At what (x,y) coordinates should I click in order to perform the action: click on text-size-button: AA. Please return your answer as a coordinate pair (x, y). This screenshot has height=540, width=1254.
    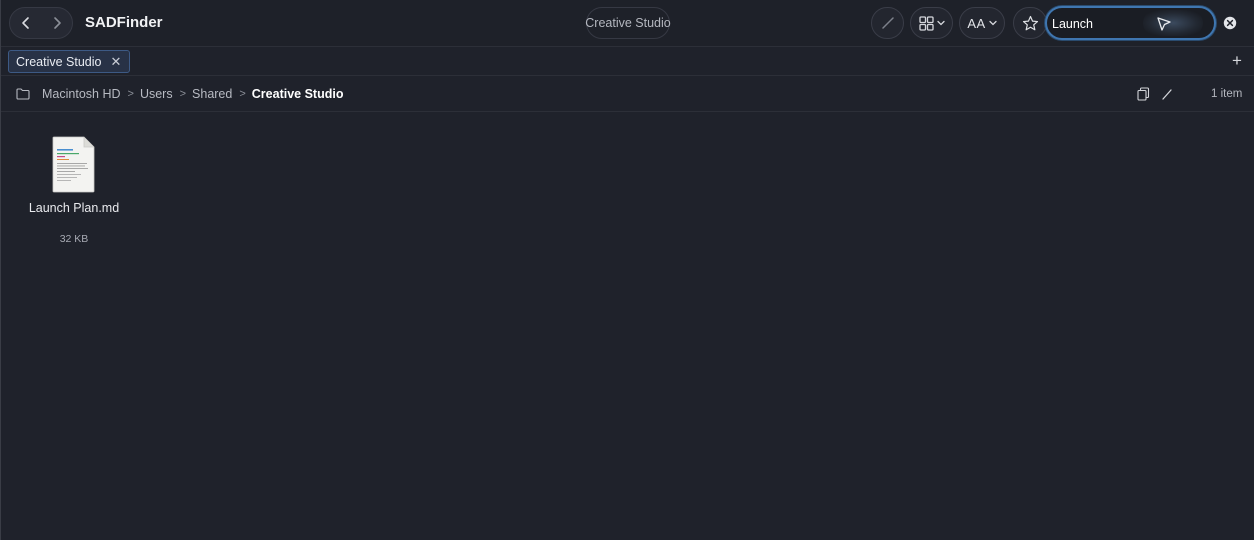
    Looking at the image, I should click on (982, 23).